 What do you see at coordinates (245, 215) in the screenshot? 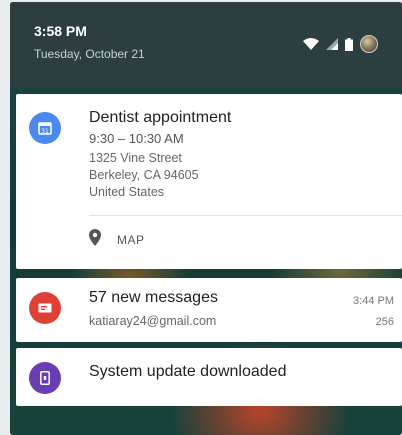
I see `divider` at bounding box center [245, 215].